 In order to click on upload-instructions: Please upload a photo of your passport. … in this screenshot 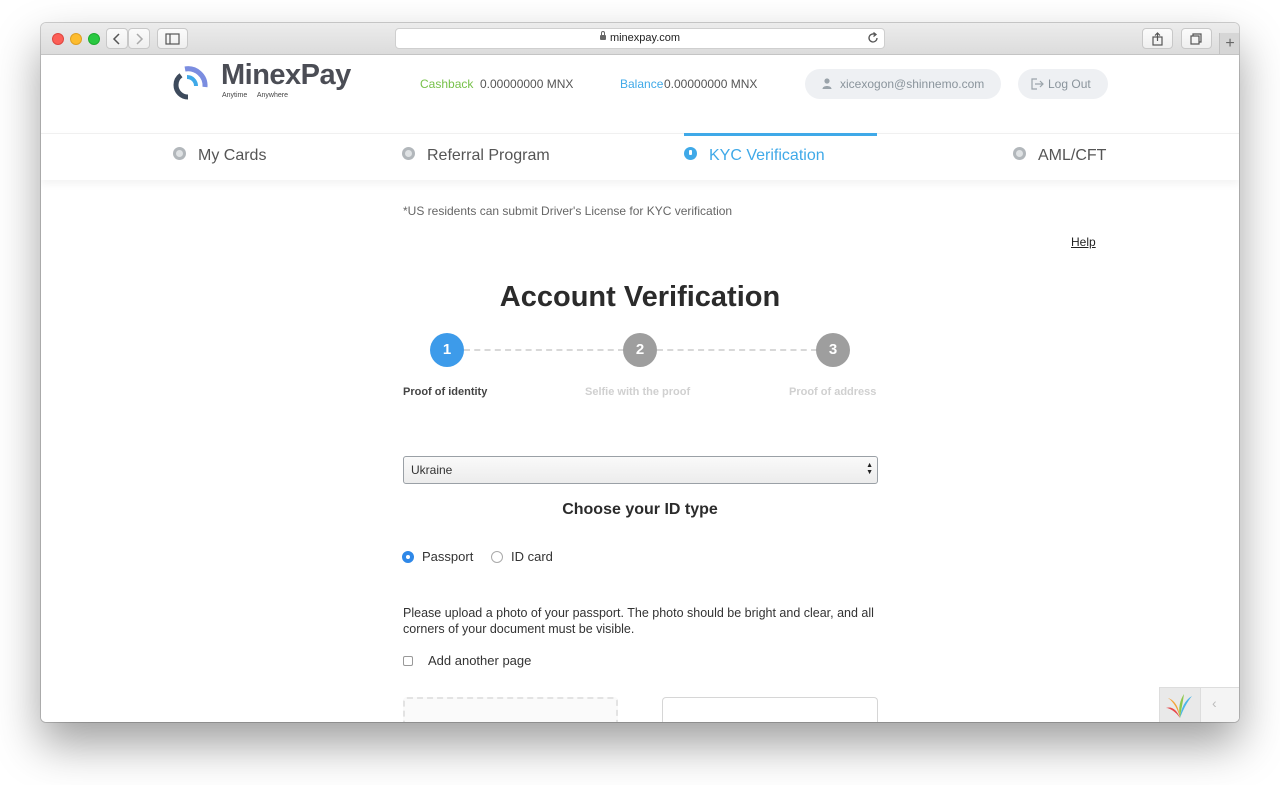, I will do `click(638, 621)`.